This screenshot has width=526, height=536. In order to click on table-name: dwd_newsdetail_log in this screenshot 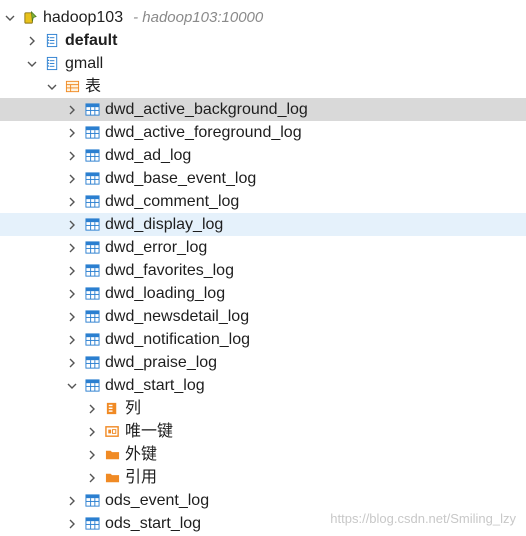, I will do `click(177, 316)`.